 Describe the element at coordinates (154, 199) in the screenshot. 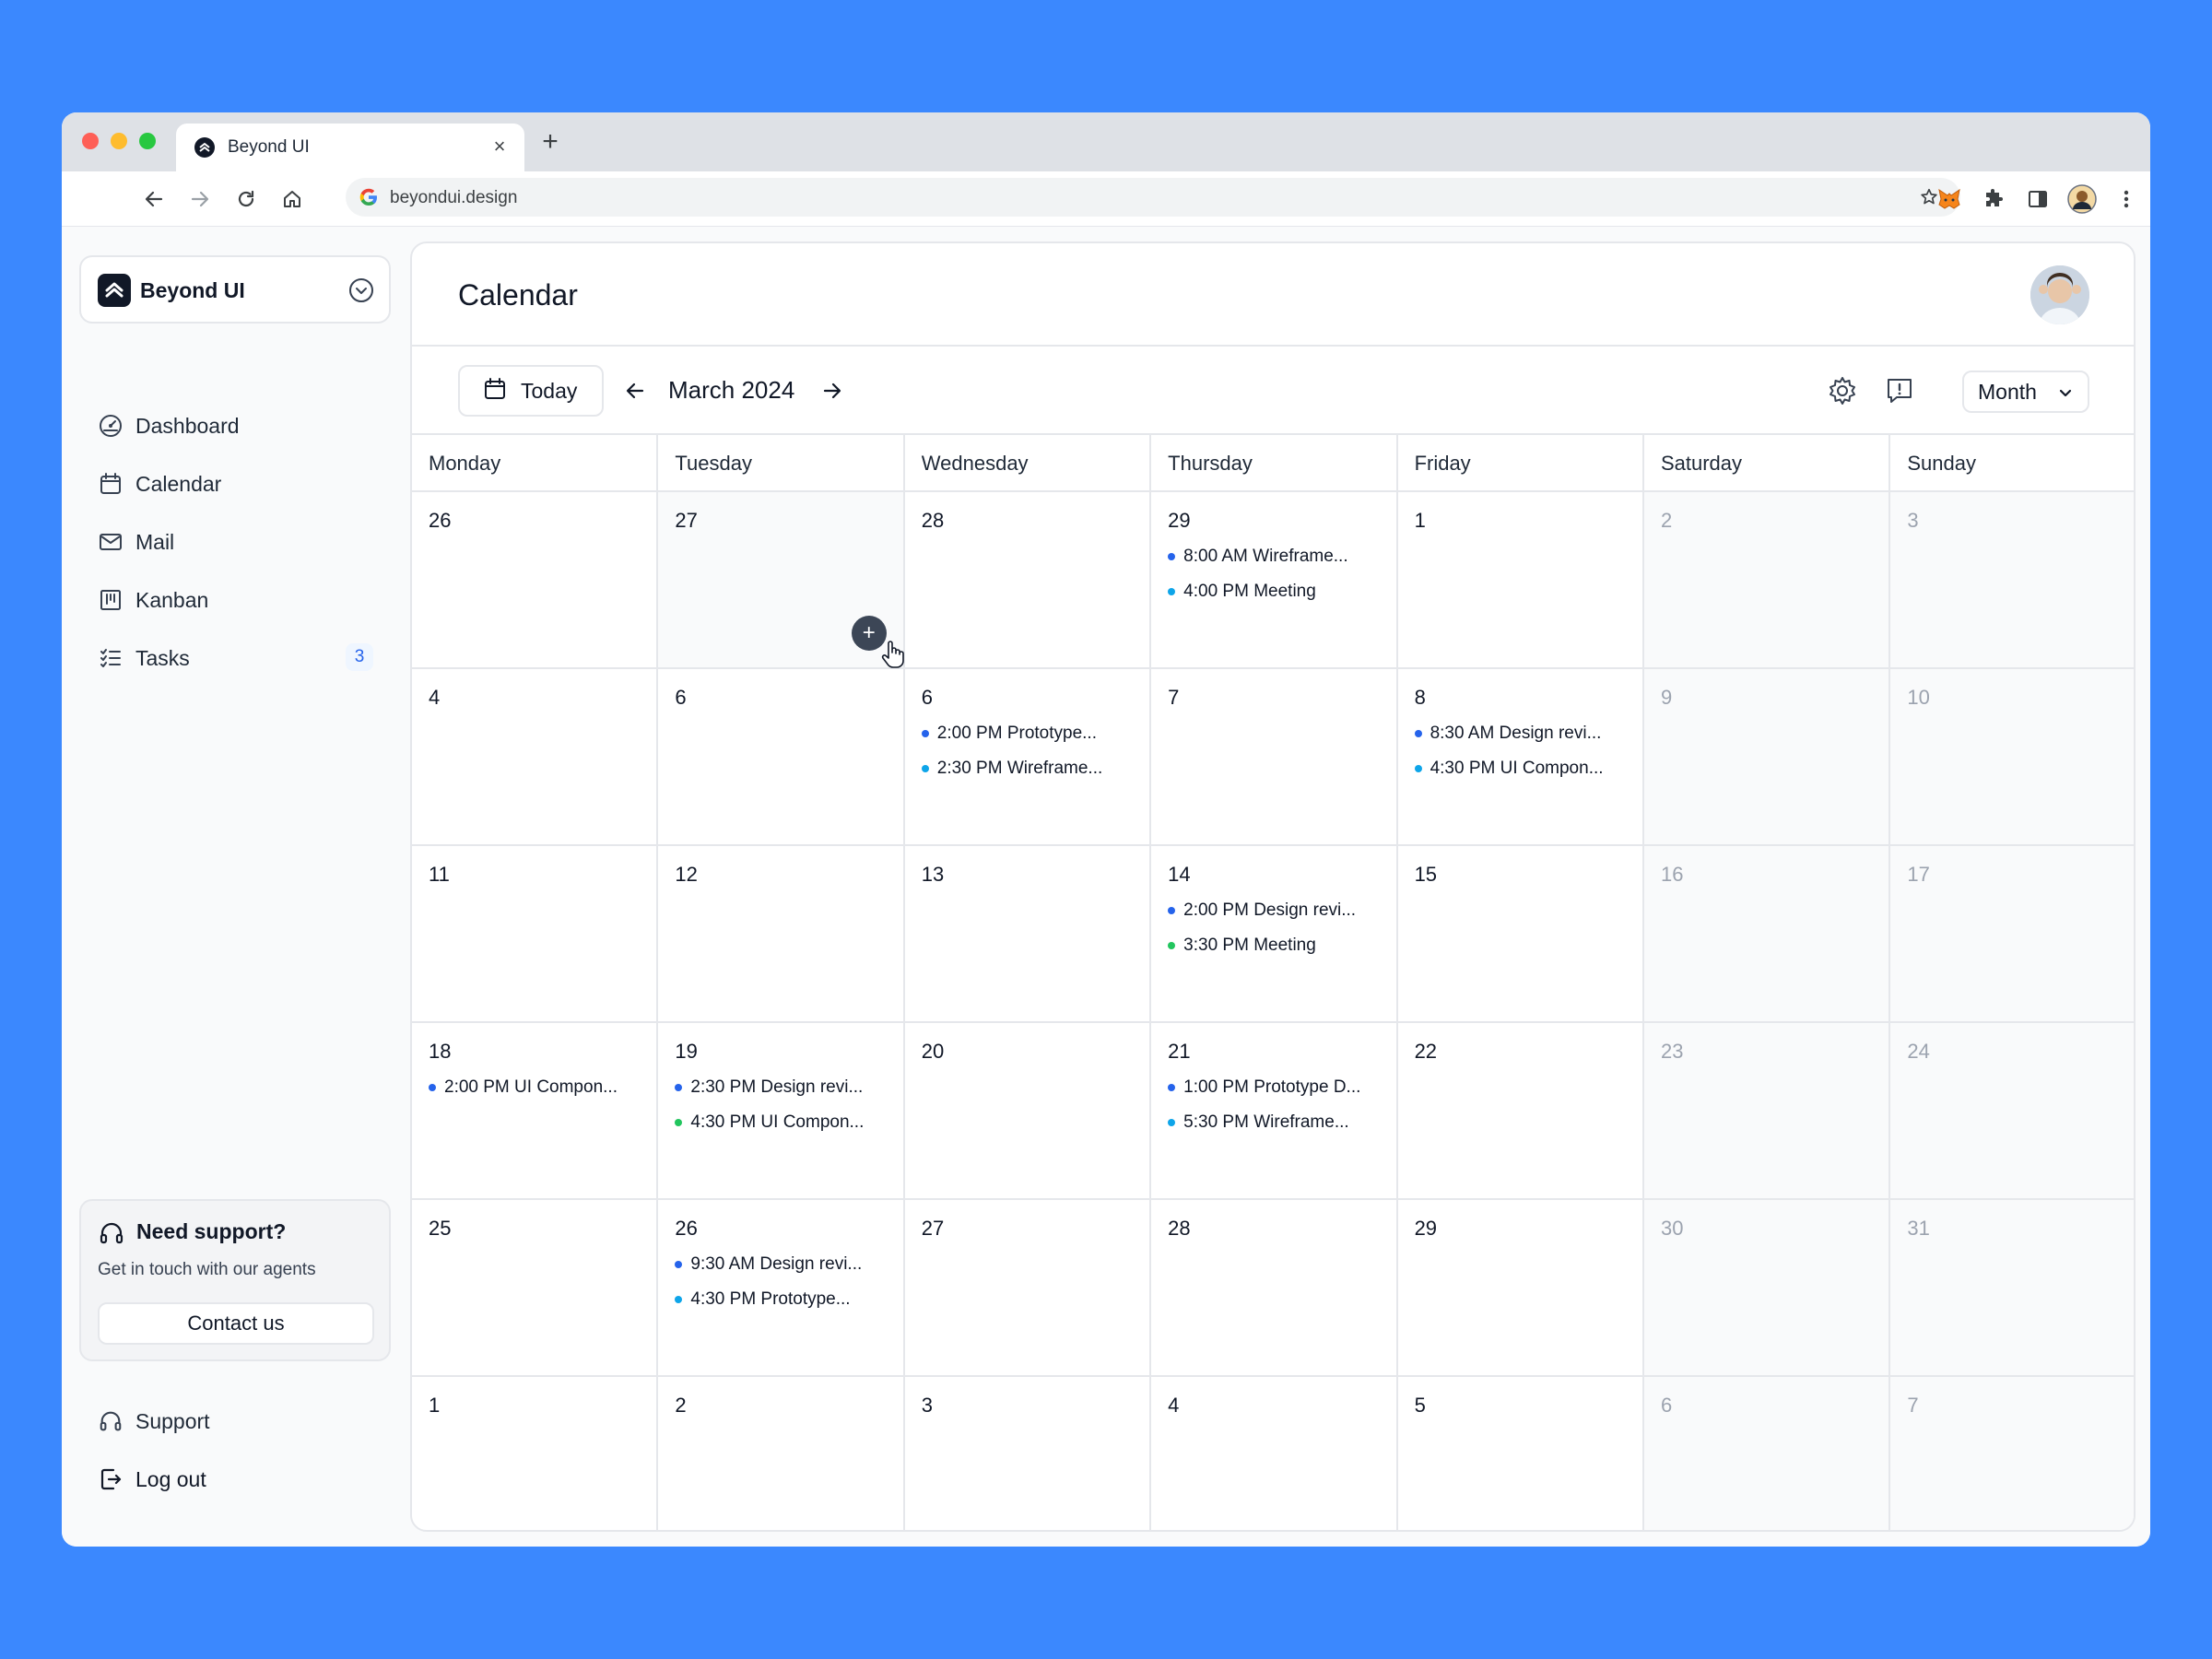

I see `back-icon` at that location.